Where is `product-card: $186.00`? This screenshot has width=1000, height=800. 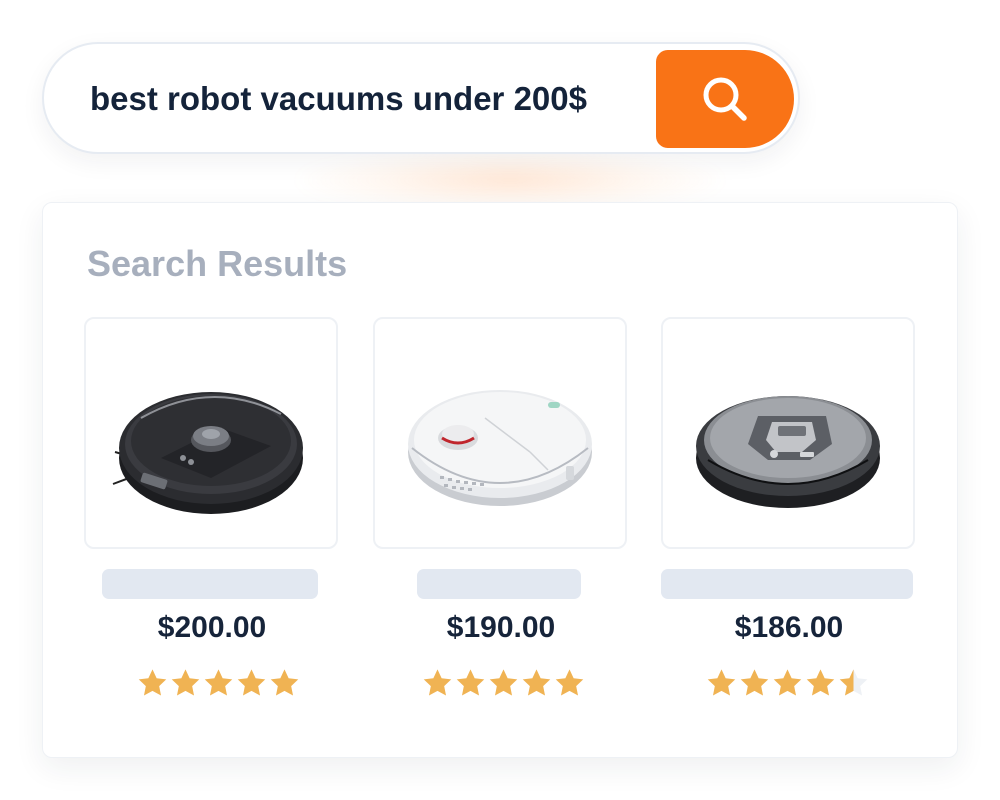
product-card: $186.00 is located at coordinates (789, 512).